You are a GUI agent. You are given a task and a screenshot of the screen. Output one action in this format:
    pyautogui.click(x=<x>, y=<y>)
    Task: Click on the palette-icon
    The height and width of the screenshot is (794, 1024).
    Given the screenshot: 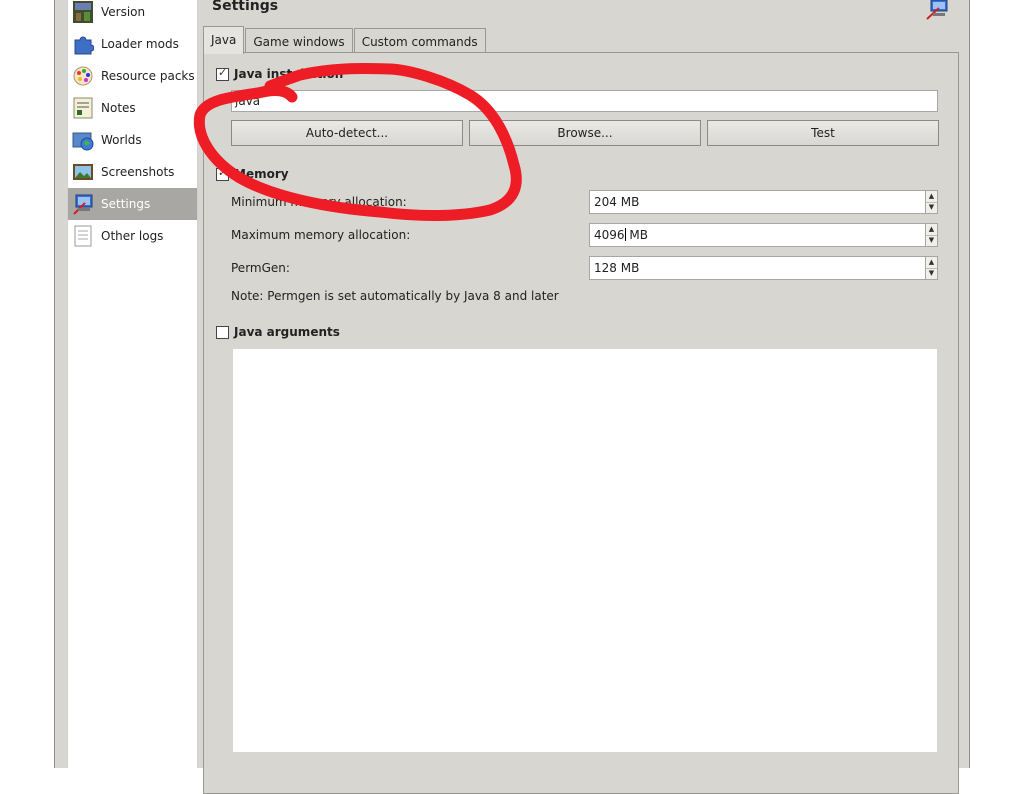 What is the action you would take?
    pyautogui.click(x=83, y=76)
    